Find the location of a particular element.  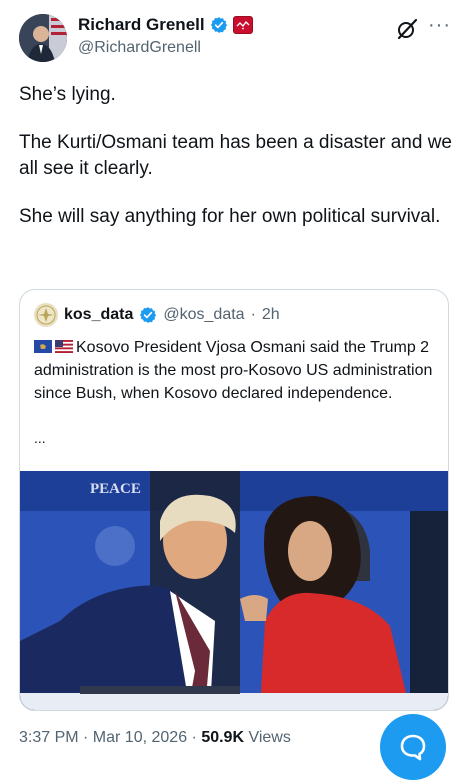

reply-bubble-icon is located at coordinates (413, 747).